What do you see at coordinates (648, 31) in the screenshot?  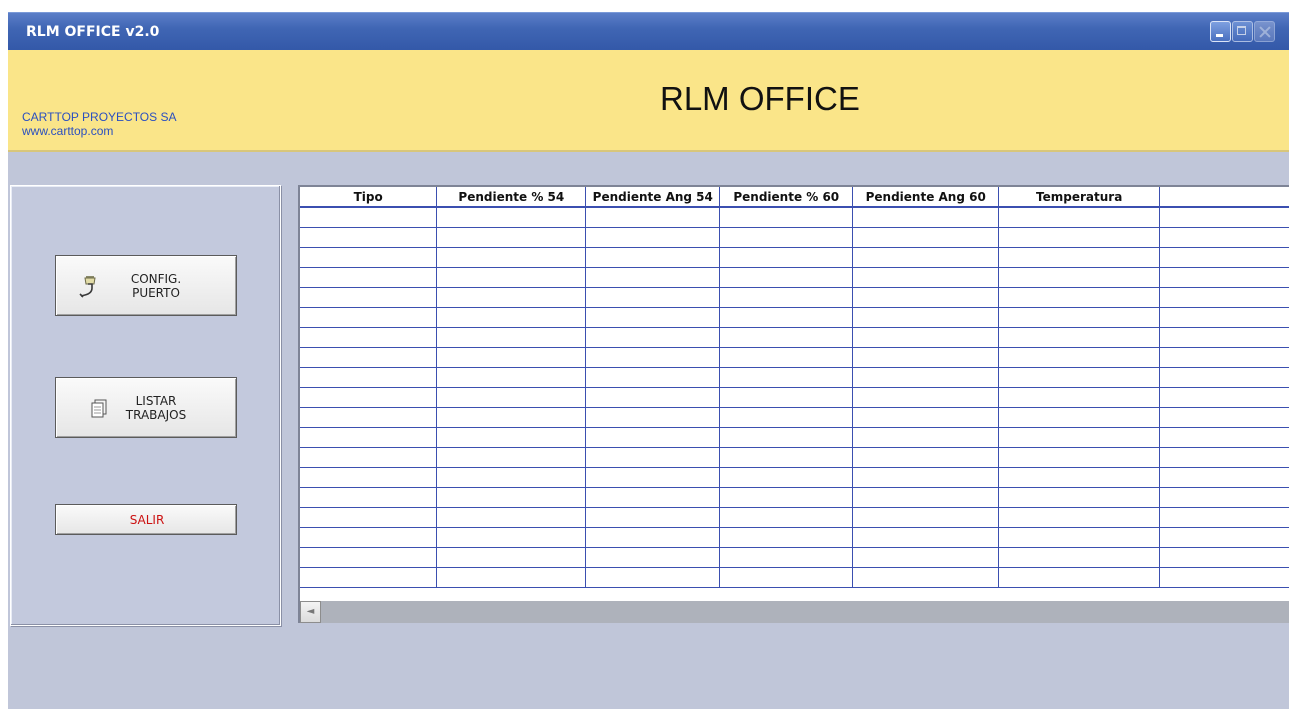 I see `title-bar: RLM OFFICE v2.0` at bounding box center [648, 31].